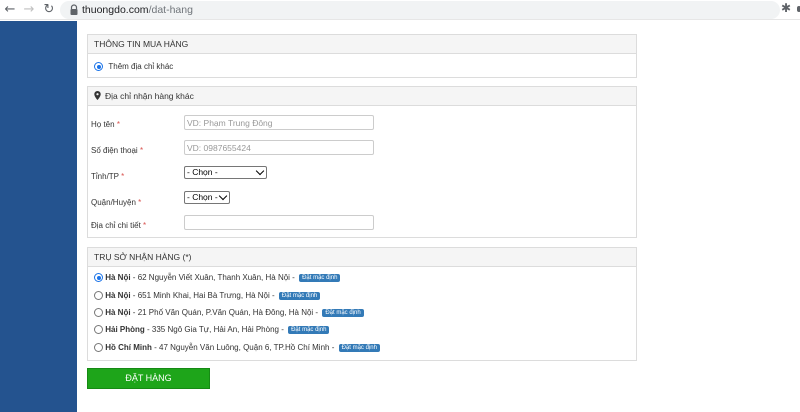  I want to click on forward-arrow-icon: →, so click(29, 10).